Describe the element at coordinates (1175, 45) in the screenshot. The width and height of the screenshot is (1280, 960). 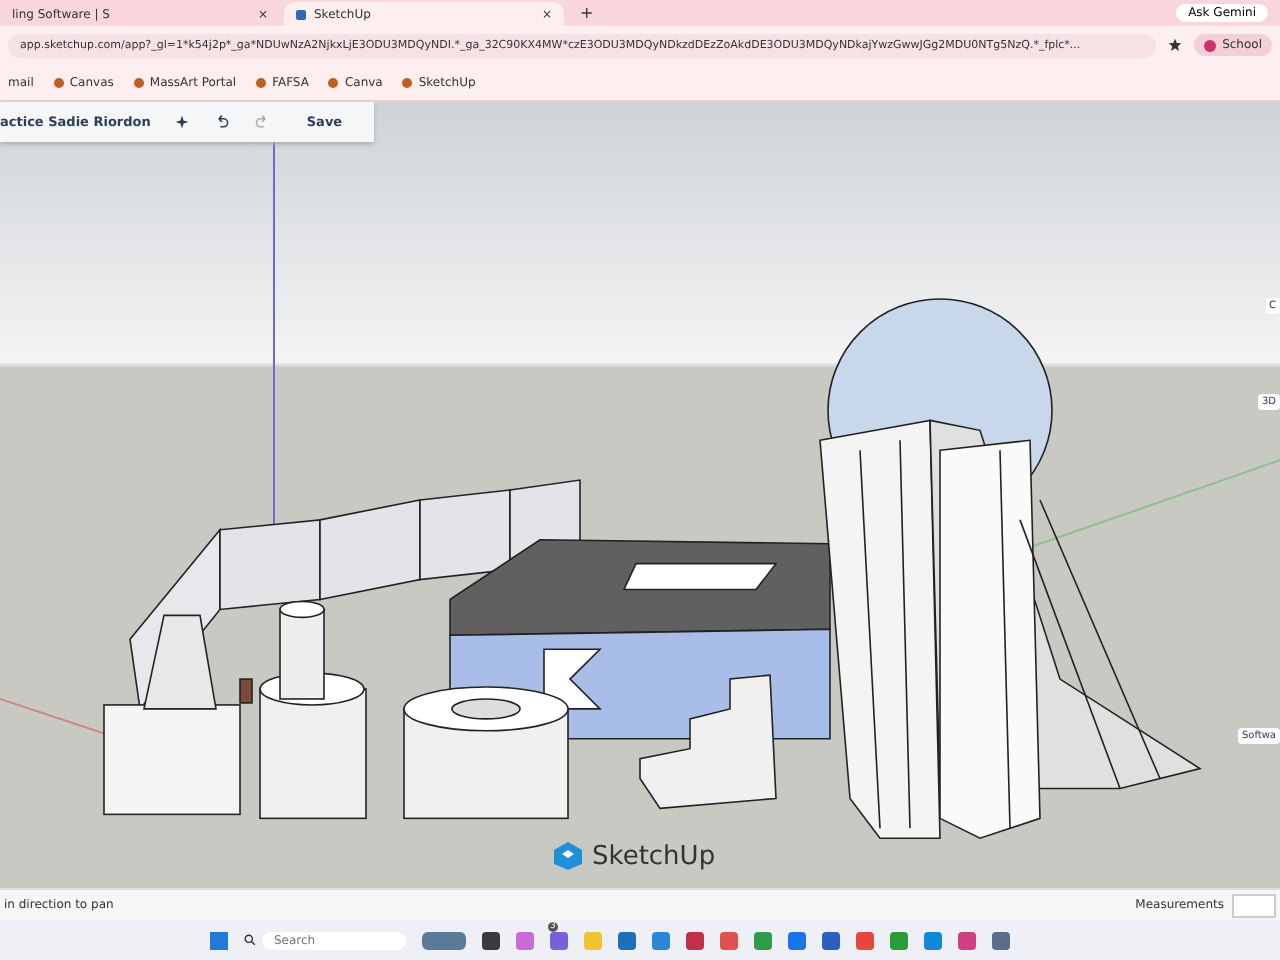
I see `bookmark-star-icon` at that location.